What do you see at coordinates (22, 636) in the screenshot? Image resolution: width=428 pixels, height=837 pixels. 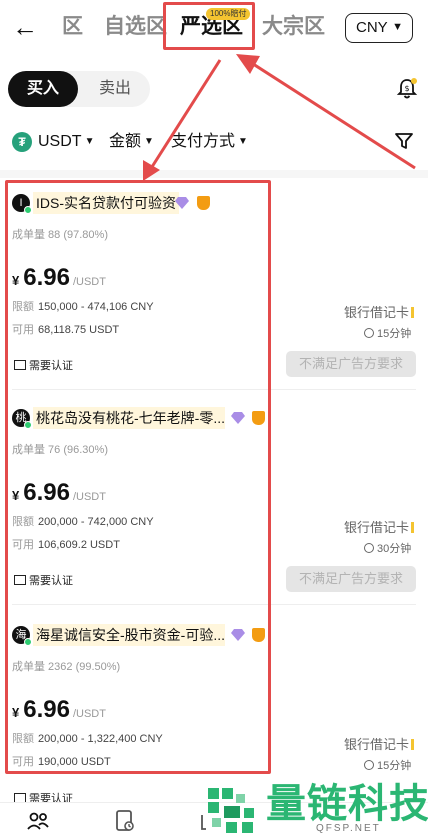 I see `avatar: 海` at bounding box center [22, 636].